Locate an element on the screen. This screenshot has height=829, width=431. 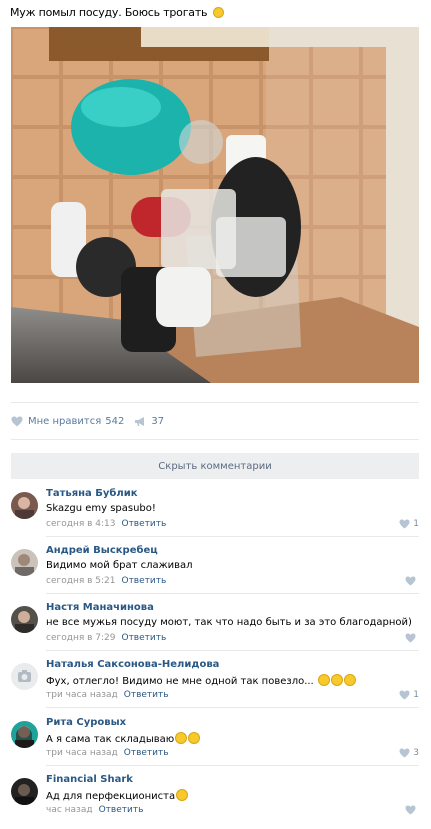
comment-author: Financial Shark is located at coordinates (89, 779).